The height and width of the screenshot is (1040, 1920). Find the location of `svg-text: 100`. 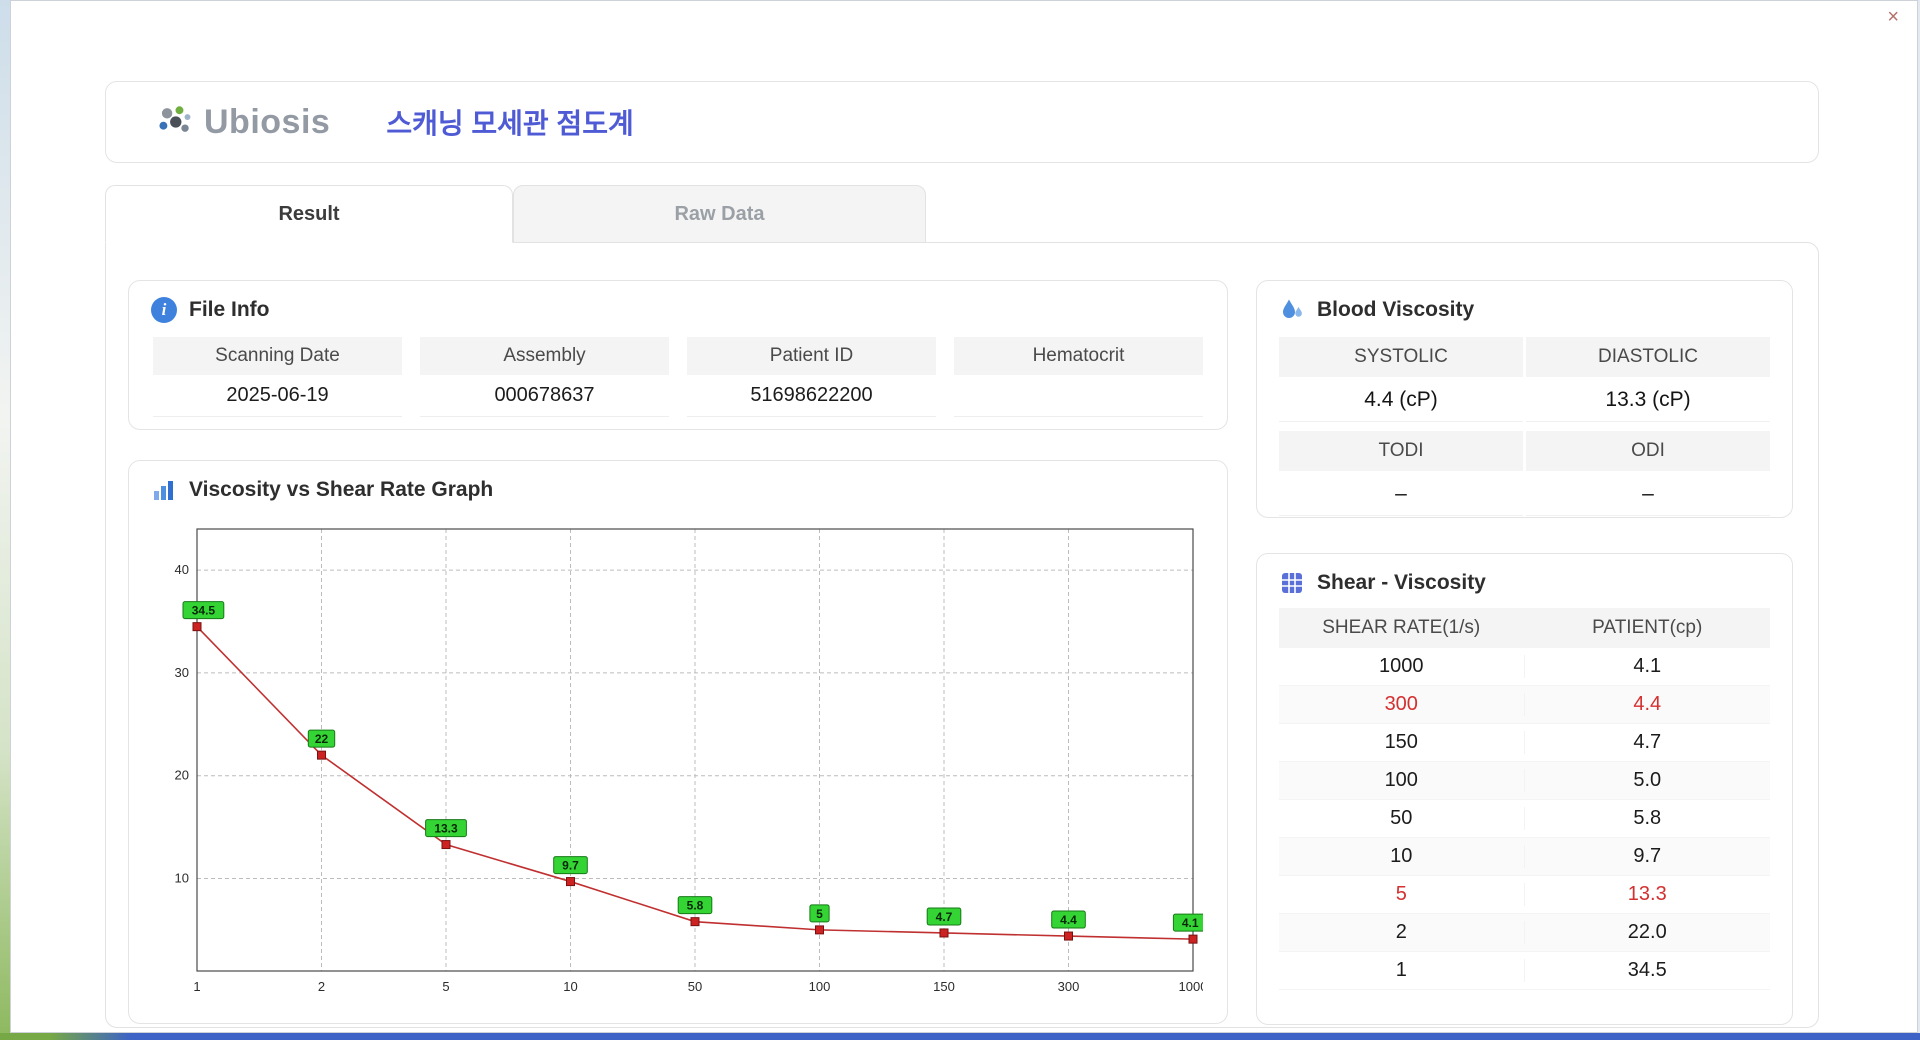

svg-text: 100 is located at coordinates (820, 986).